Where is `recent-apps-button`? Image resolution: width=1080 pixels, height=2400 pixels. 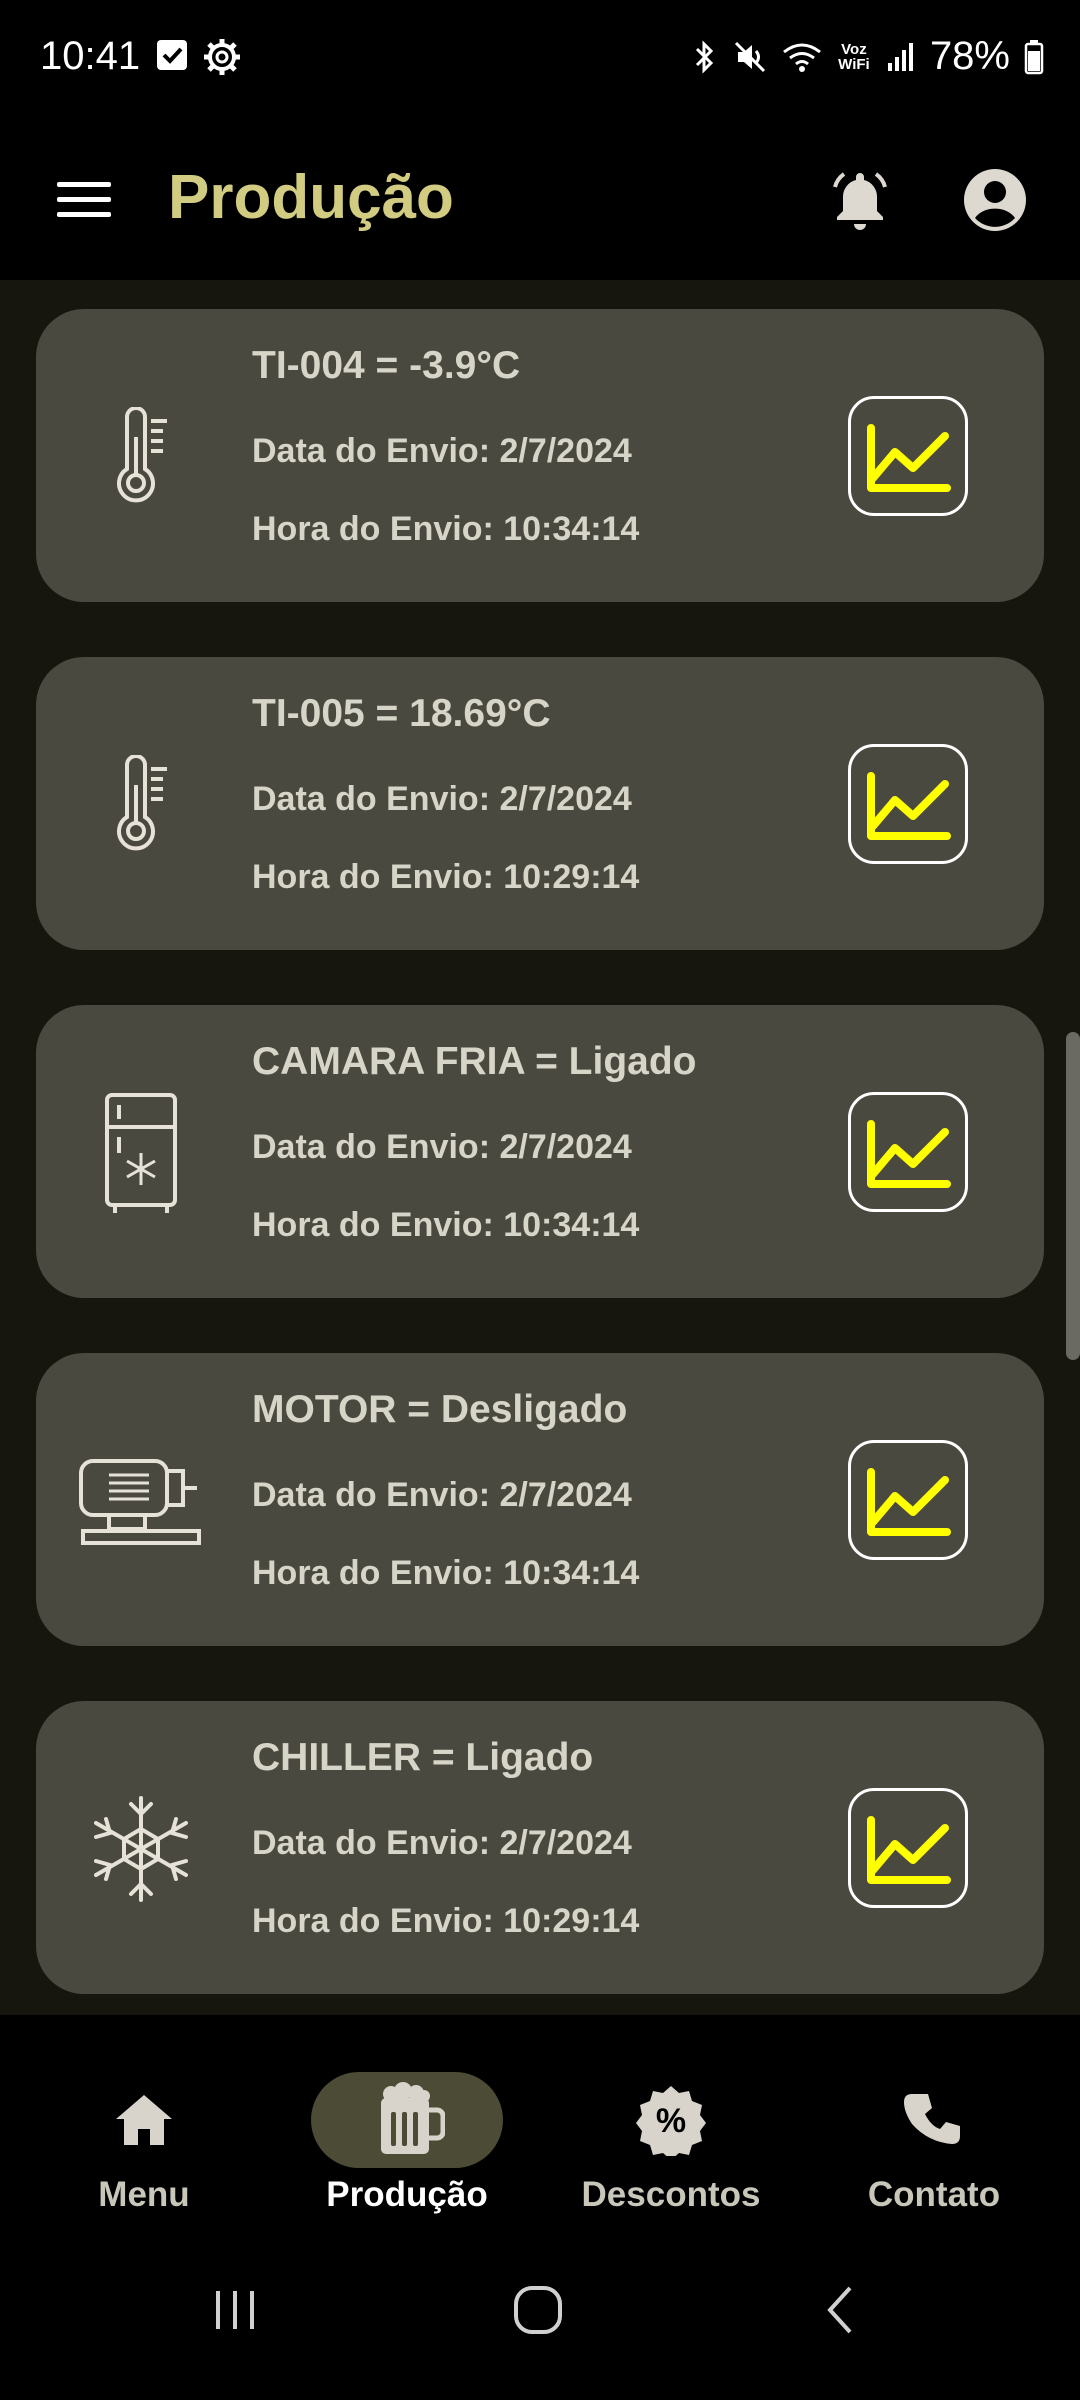
recent-apps-button is located at coordinates (235, 2310).